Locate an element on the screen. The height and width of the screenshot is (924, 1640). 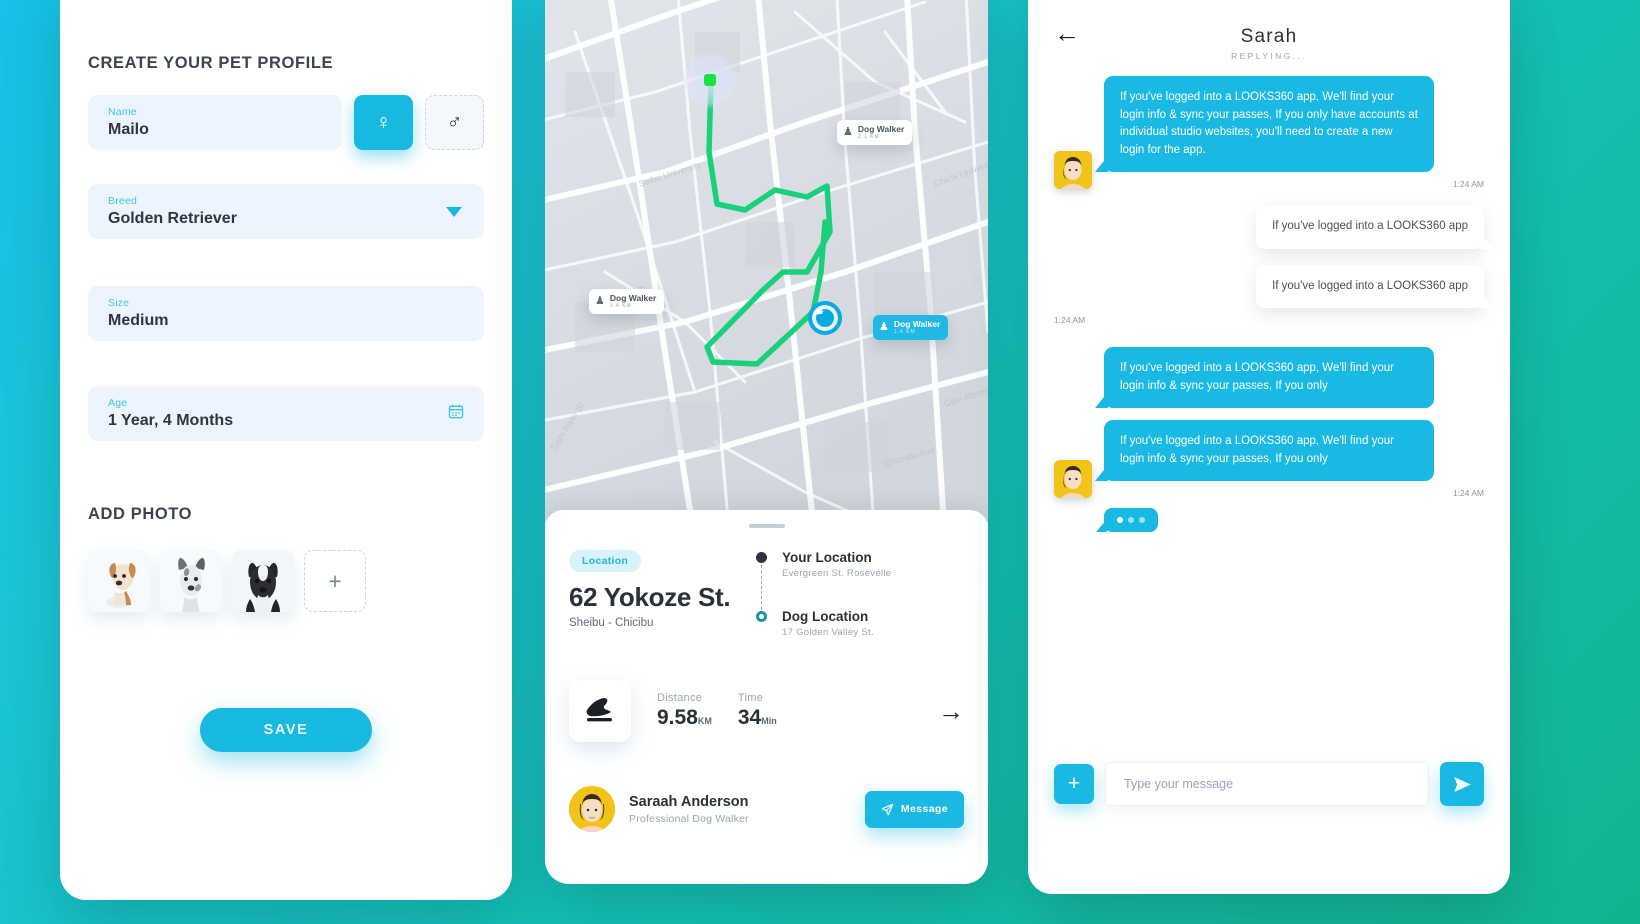
address-subtitle: Sheibu - Chicibu is located at coordinates (611, 623).